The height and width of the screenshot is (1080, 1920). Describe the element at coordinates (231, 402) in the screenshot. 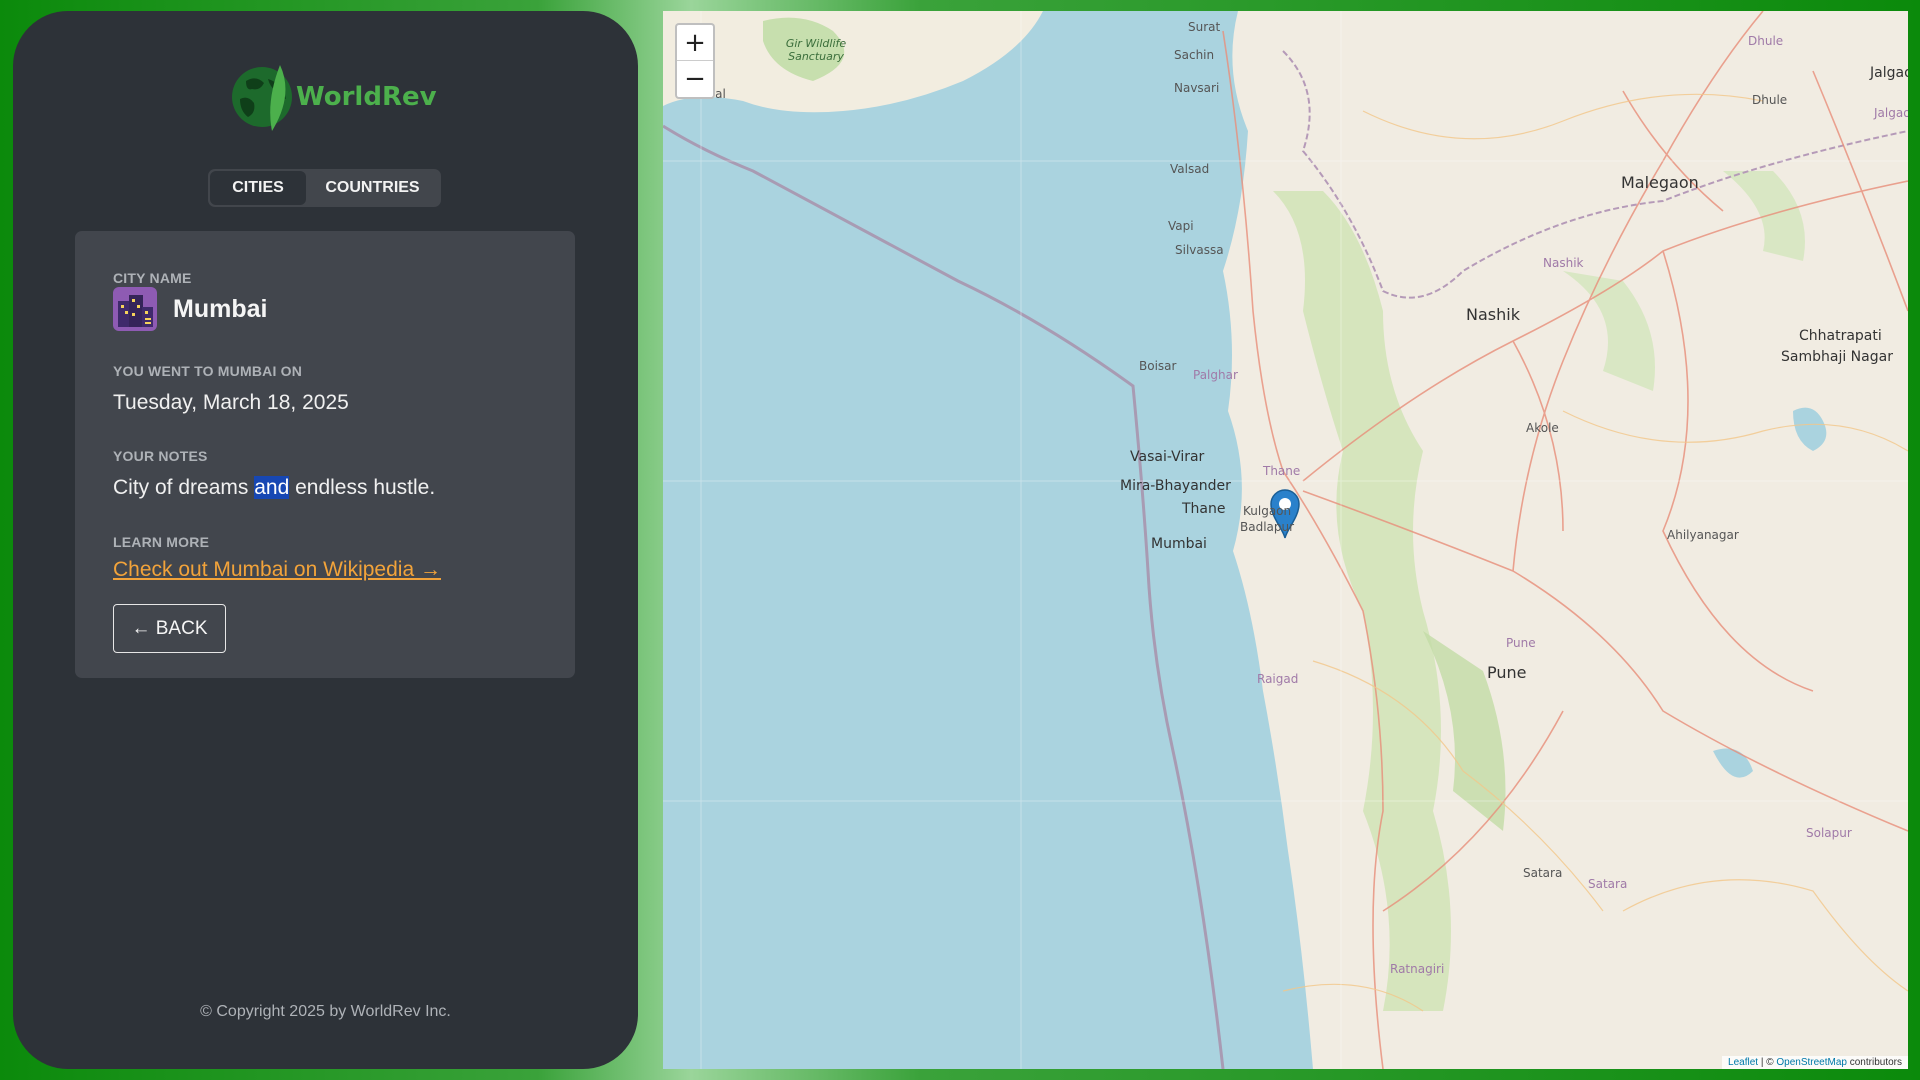

I see `visited-date: Tuesday, March 18, 2025` at that location.